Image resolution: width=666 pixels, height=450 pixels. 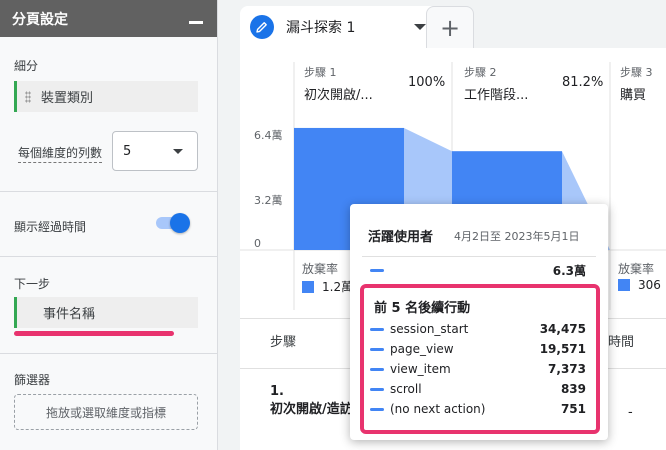 What do you see at coordinates (277, 391) in the screenshot?
I see `row-index: 1.` at bounding box center [277, 391].